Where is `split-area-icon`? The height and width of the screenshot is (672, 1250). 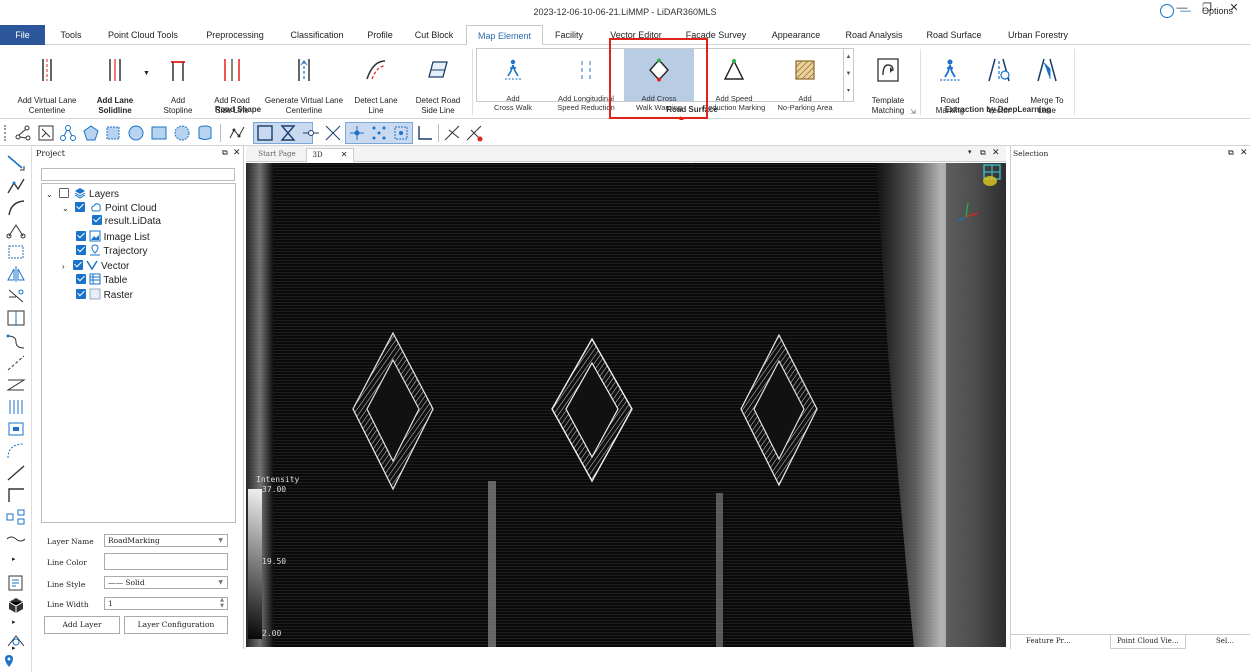
split-area-icon is located at coordinates (16, 318).